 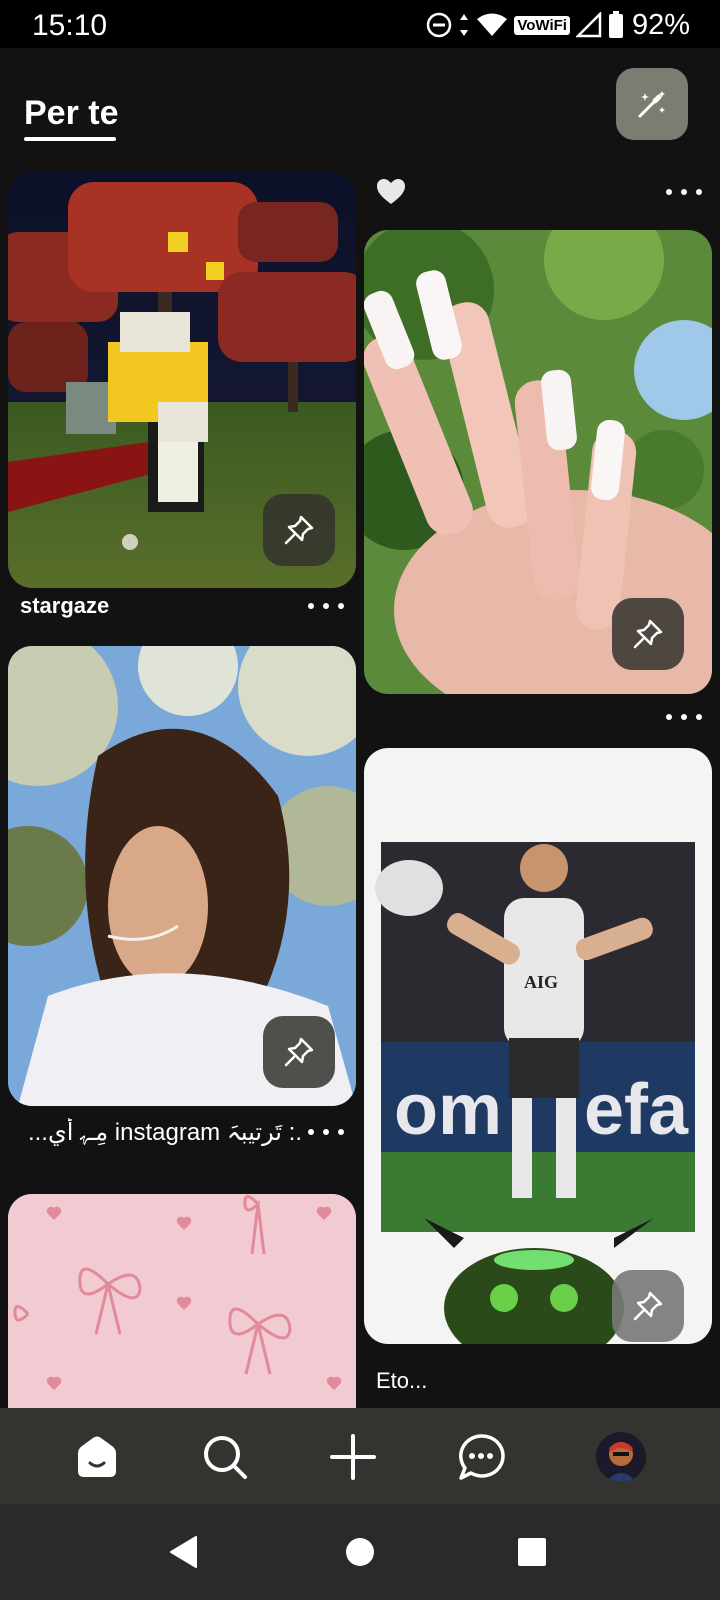 I want to click on tab-underline, so click(x=70, y=139).